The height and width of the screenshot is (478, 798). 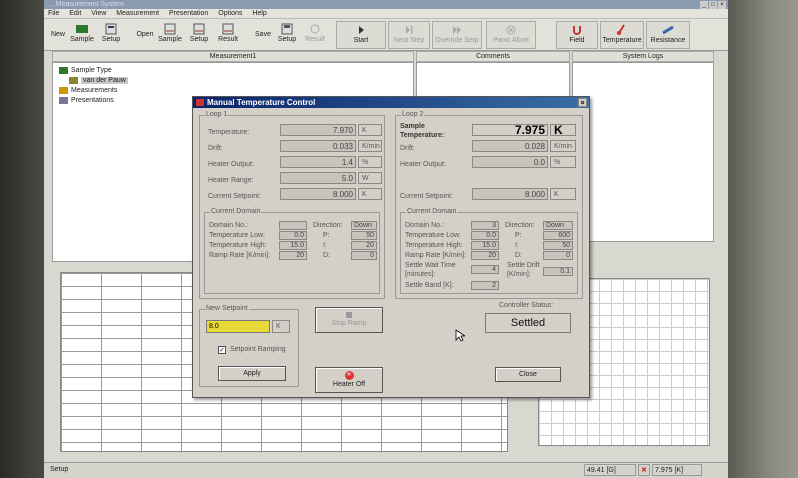 What do you see at coordinates (318, 194) in the screenshot?
I see `loop1-setpoint-value: 8.000` at bounding box center [318, 194].